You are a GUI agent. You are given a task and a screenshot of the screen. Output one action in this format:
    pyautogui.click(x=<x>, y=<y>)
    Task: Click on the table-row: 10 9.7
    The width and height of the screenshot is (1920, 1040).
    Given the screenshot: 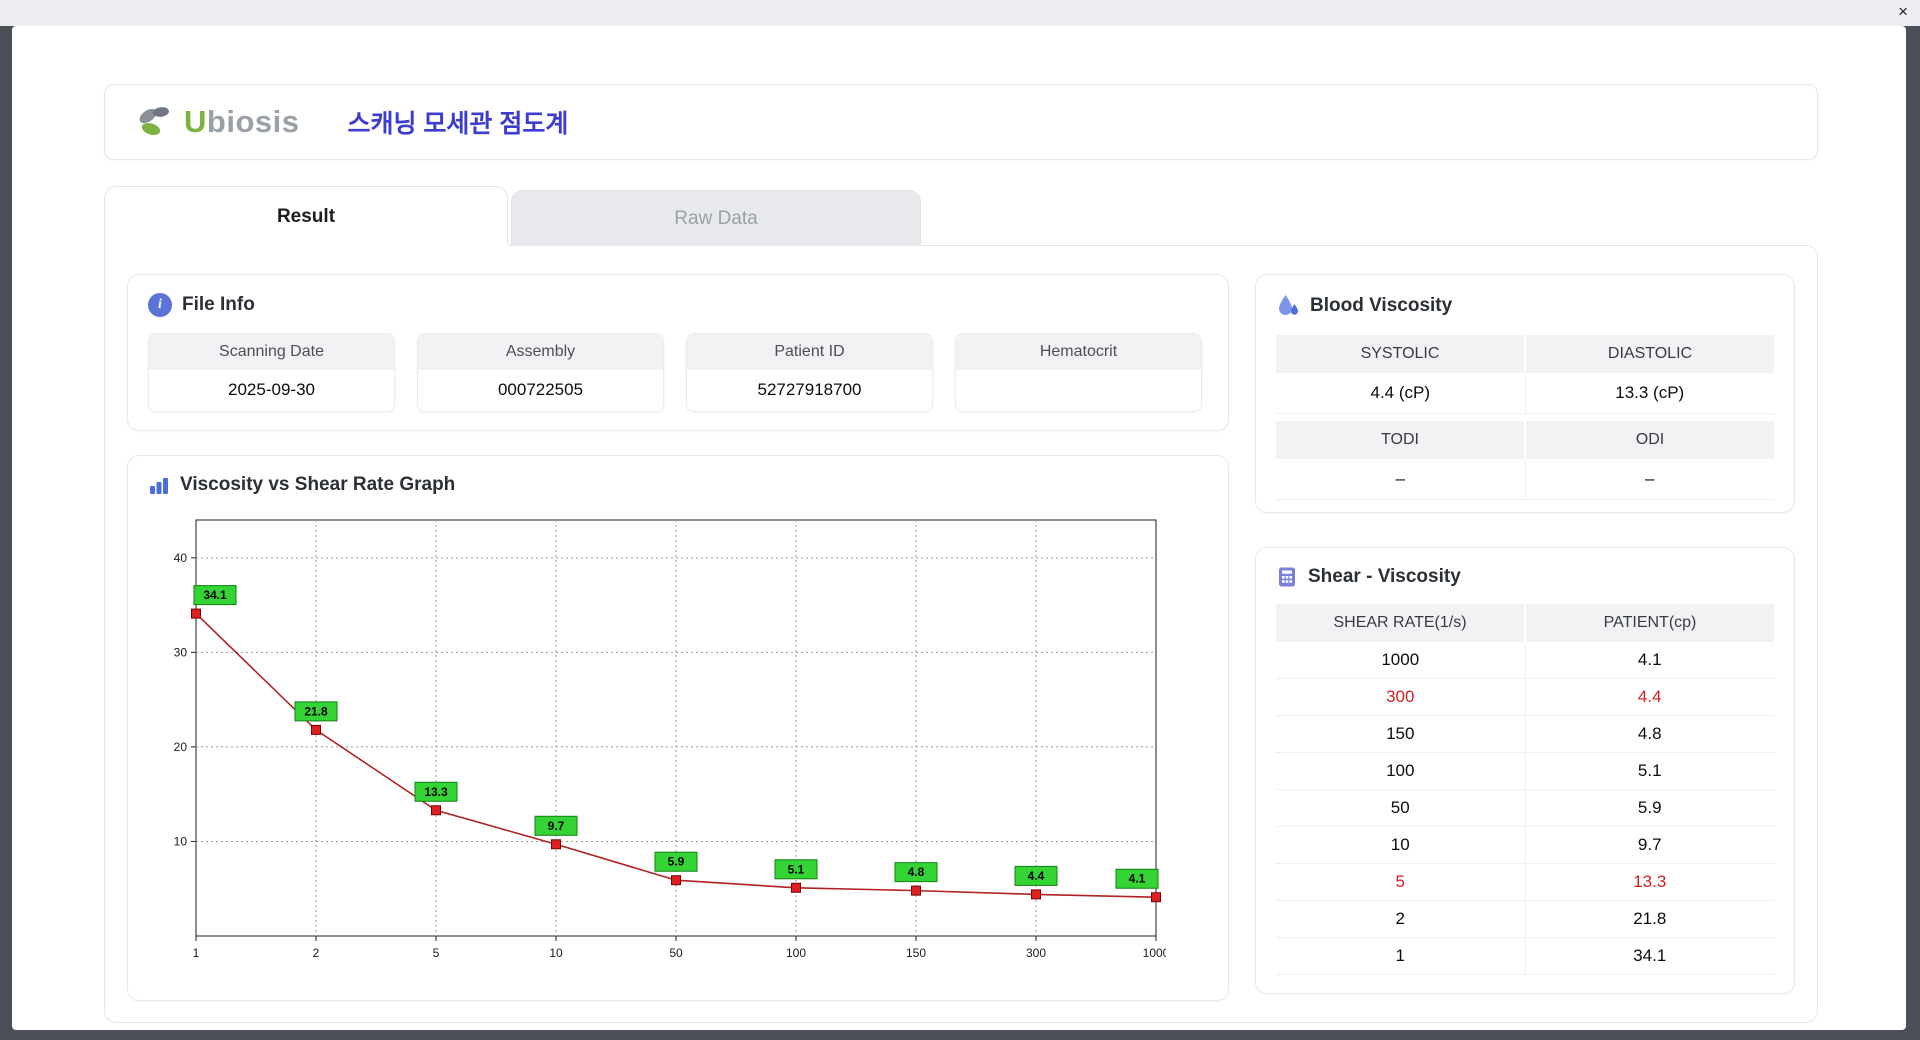 What is the action you would take?
    pyautogui.click(x=1525, y=845)
    